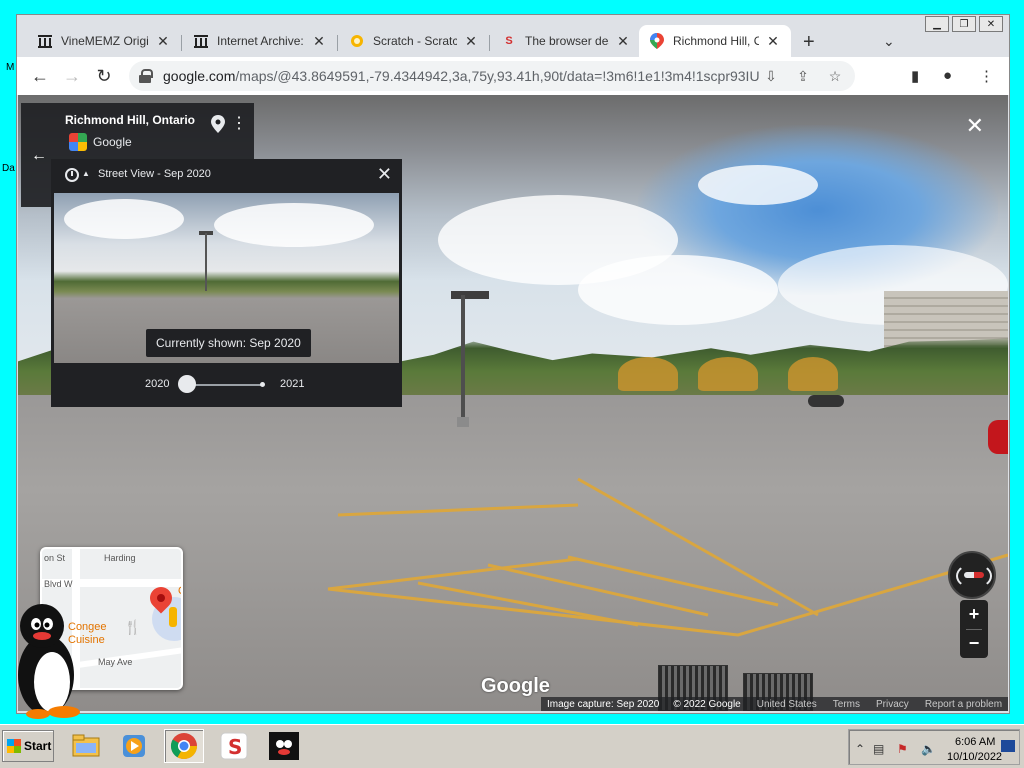 The width and height of the screenshot is (1024, 768). I want to click on slider-knob, so click(187, 384).